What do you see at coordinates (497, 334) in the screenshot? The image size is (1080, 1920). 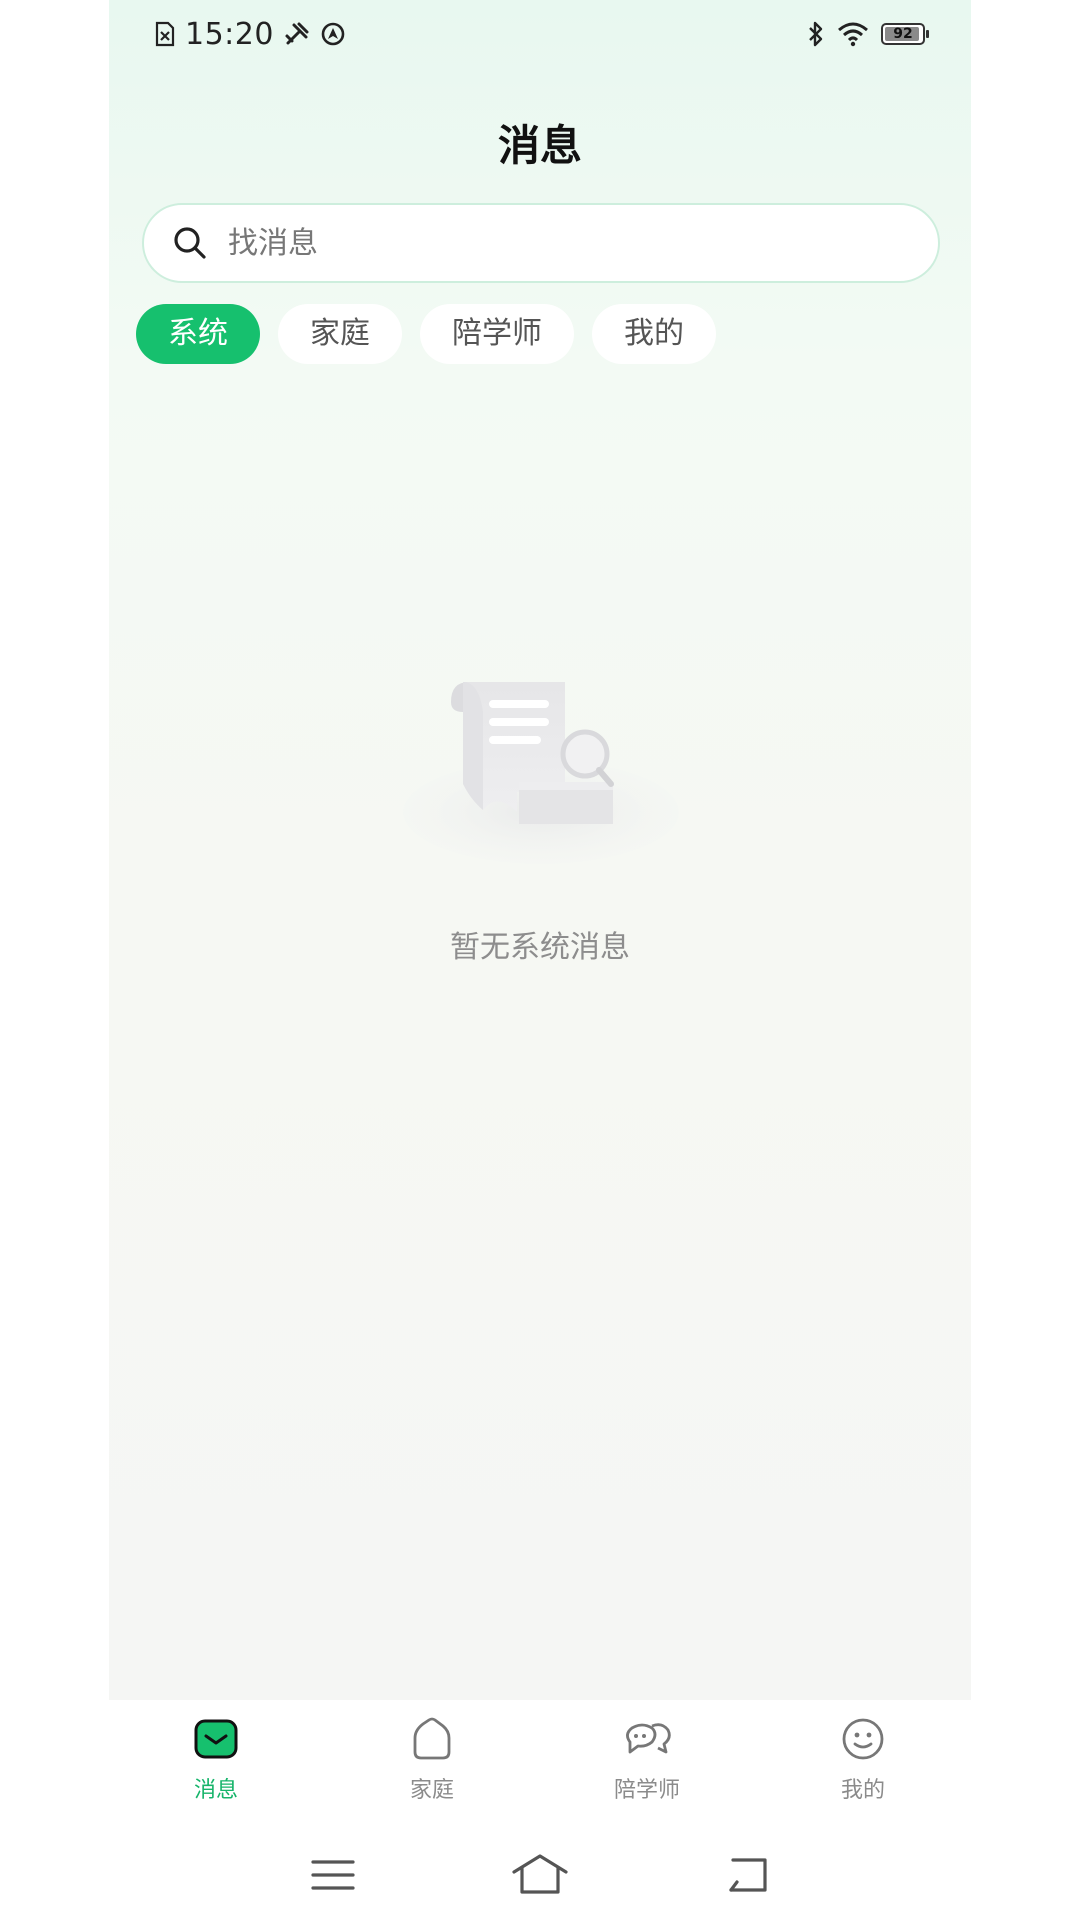 I see `tab-tutor: 陪学师` at bounding box center [497, 334].